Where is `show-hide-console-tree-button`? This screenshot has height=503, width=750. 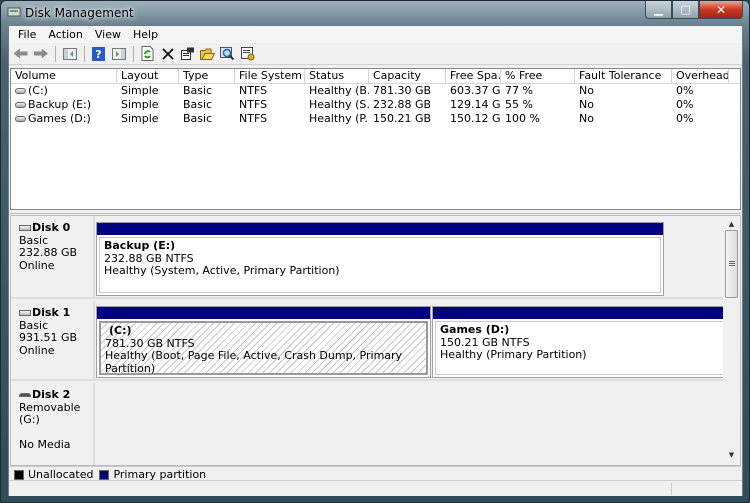 show-hide-console-tree-button is located at coordinates (69, 54).